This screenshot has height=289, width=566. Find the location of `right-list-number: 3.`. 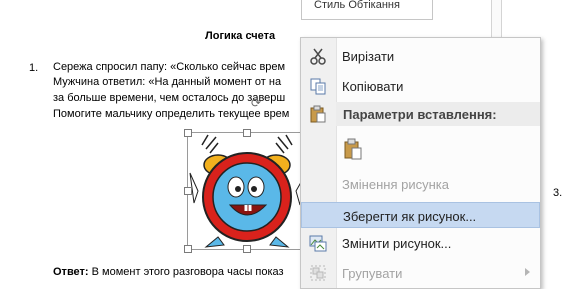

right-list-number: 3. is located at coordinates (558, 193).